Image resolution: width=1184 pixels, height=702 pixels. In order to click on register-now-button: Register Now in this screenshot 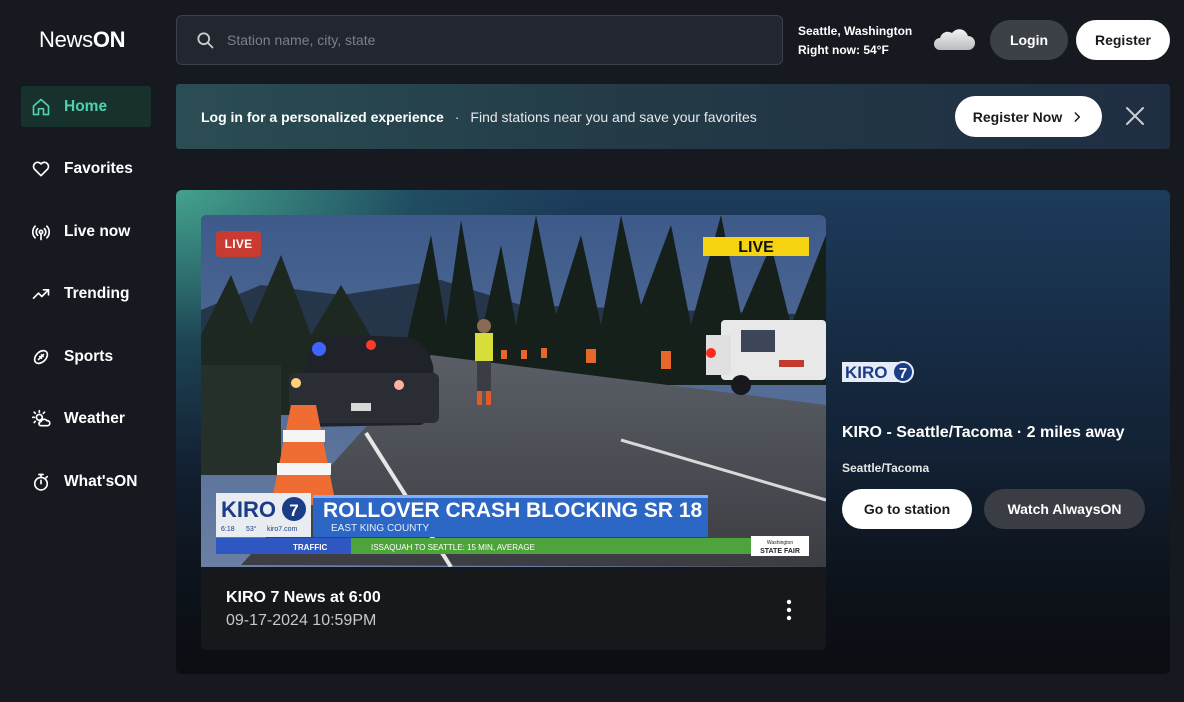, I will do `click(1028, 116)`.